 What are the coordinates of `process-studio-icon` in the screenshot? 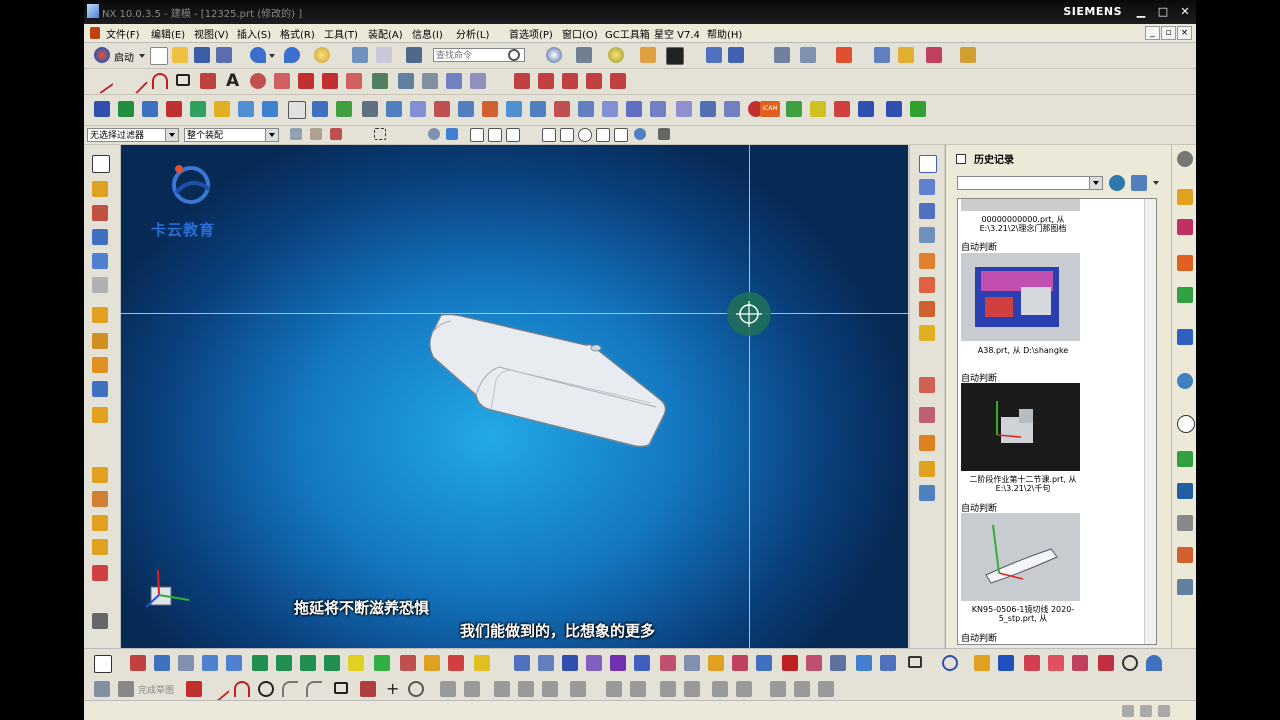 It's located at (1185, 523).